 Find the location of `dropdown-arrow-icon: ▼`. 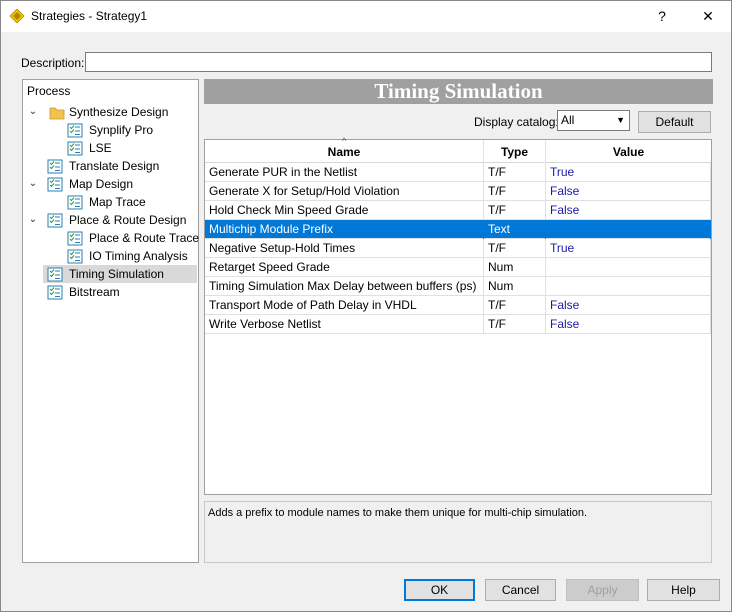

dropdown-arrow-icon: ▼ is located at coordinates (620, 120).